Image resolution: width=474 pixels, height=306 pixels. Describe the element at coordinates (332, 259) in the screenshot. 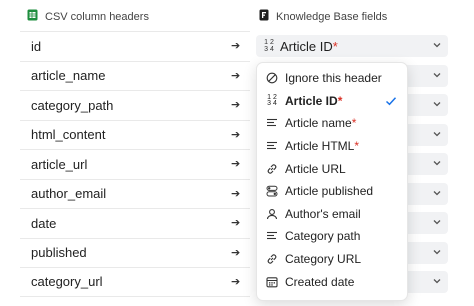

I see `option-category-url: Category URL` at that location.